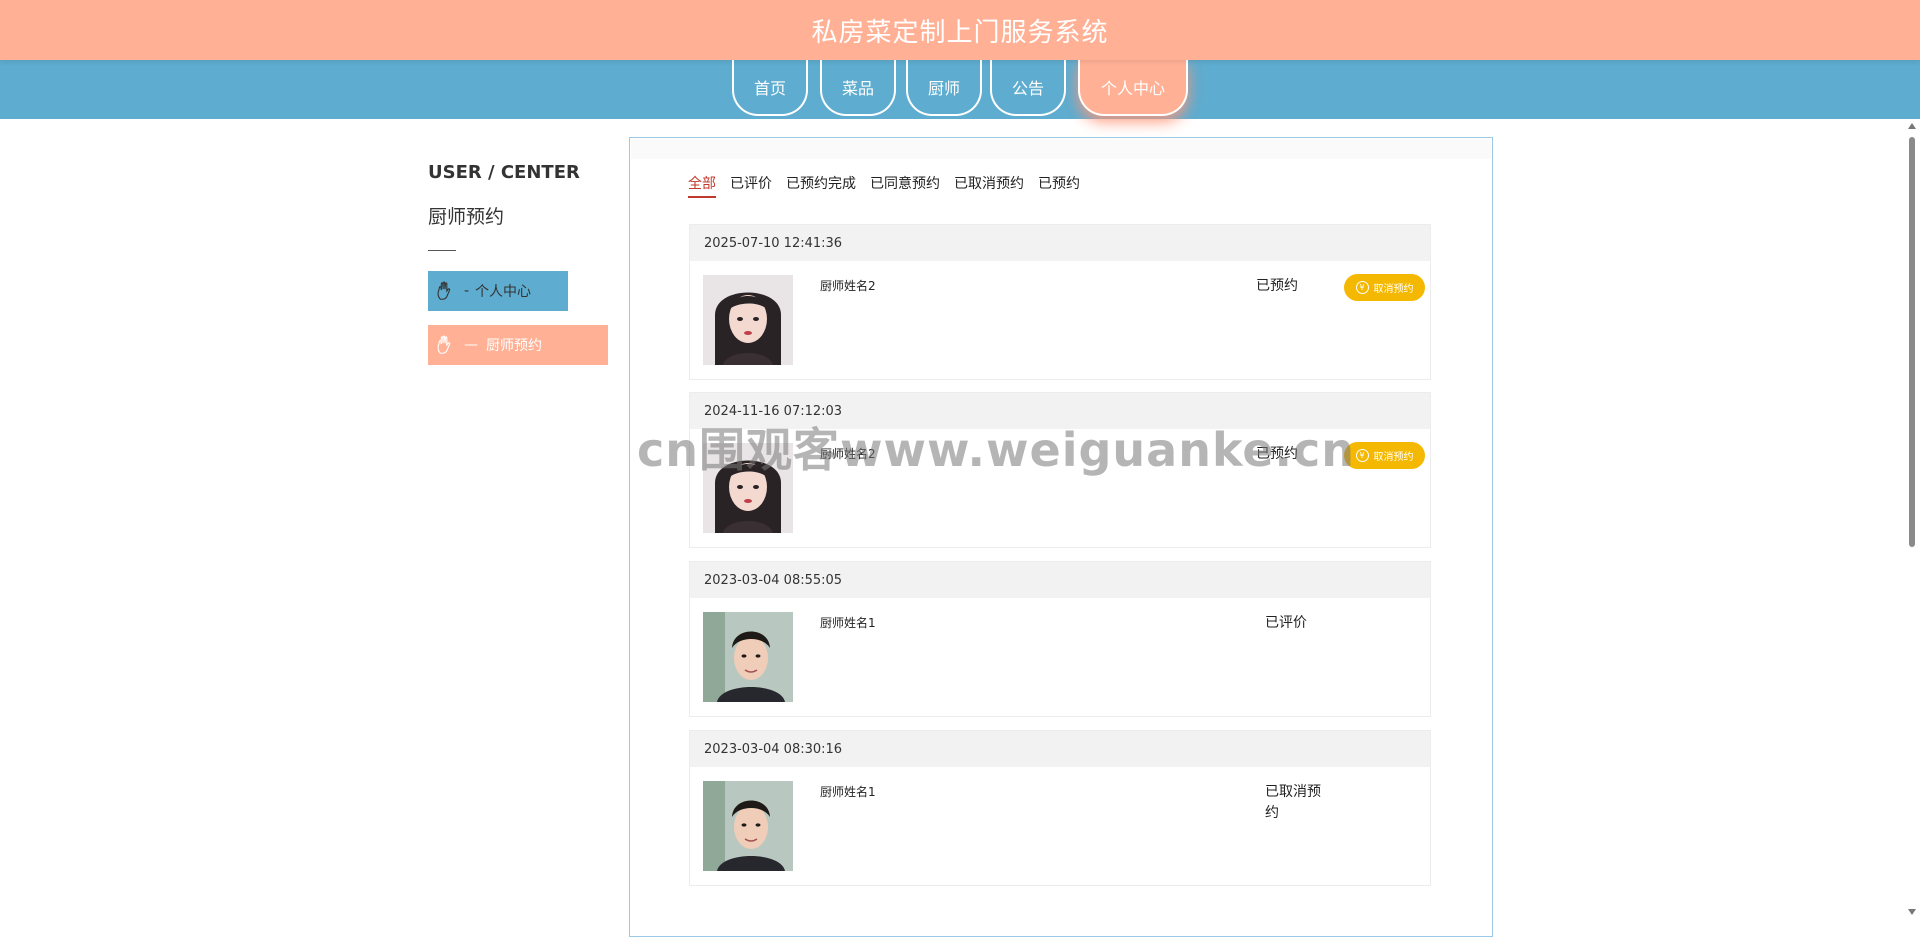 The height and width of the screenshot is (937, 1920). I want to click on nav-notices: 公告, so click(1028, 88).